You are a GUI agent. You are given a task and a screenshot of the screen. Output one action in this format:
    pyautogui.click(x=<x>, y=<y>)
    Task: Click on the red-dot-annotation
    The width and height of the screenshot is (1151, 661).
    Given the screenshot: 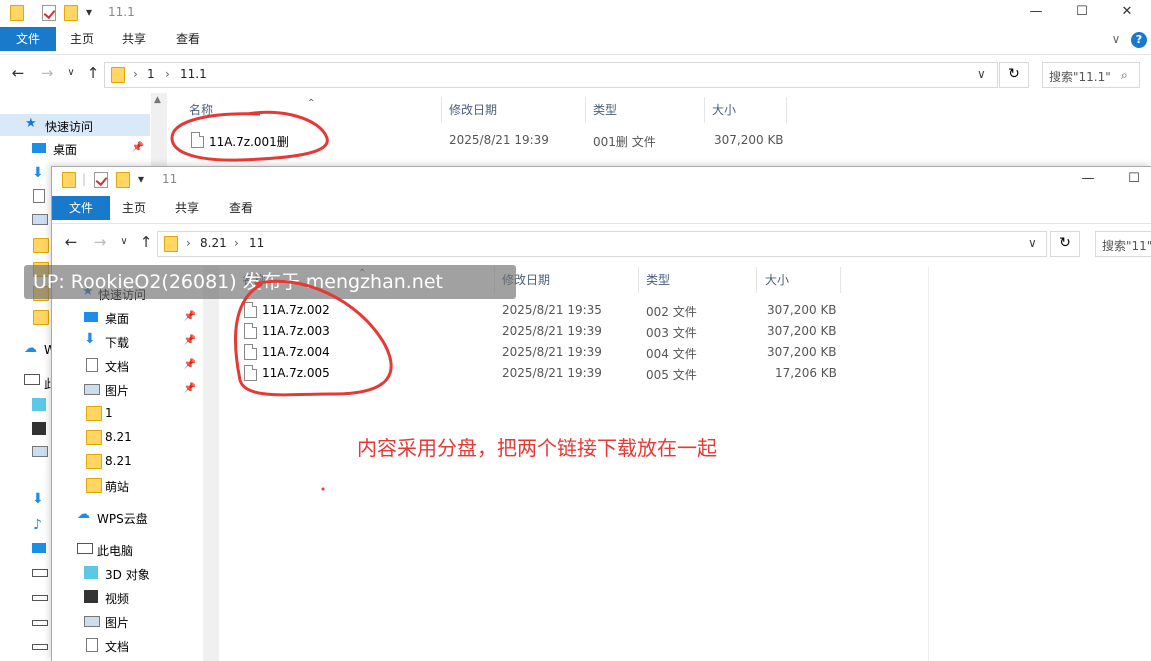 What is the action you would take?
    pyautogui.click(x=323, y=489)
    